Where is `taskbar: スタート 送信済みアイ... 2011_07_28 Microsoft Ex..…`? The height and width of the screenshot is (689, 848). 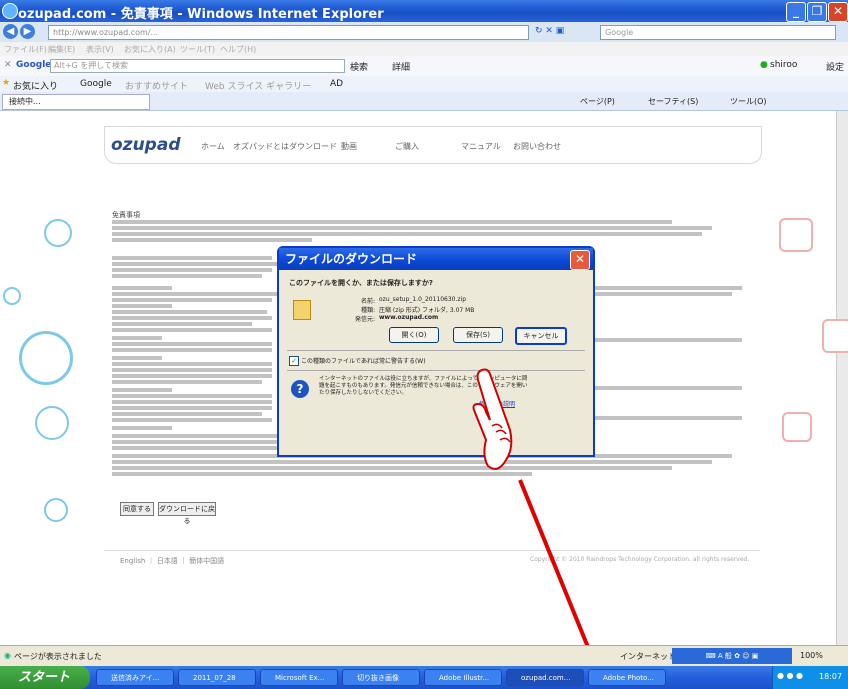 taskbar: スタート 送信済みアイ... 2011_07_28 Microsoft Ex..… is located at coordinates (424, 677).